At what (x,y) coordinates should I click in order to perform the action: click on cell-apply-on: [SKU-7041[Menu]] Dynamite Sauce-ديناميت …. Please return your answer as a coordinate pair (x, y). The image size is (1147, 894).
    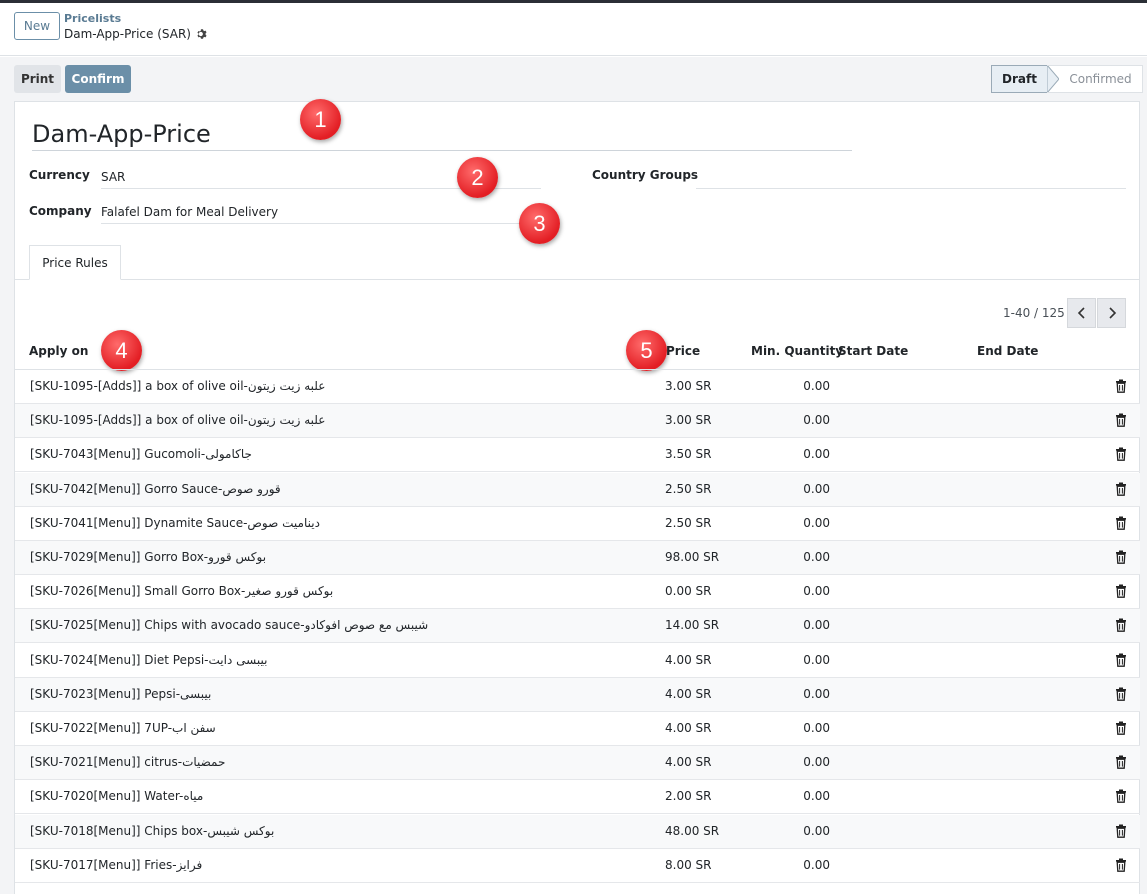
    Looking at the image, I should click on (175, 523).